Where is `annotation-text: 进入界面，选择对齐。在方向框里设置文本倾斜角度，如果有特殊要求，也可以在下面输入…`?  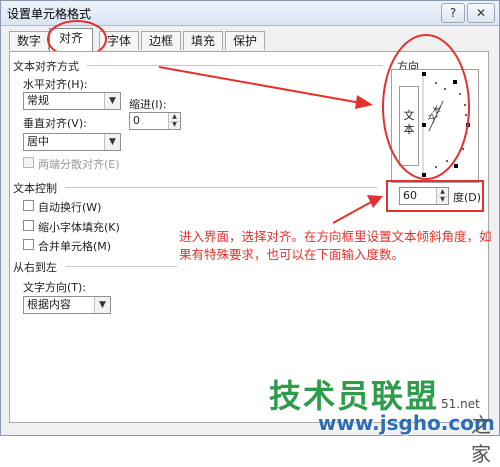
annotation-text: 进入界面，选择对齐。在方向框里设置文本倾斜角度，如果有特殊要求，也可以在下面输入… is located at coordinates (335, 245).